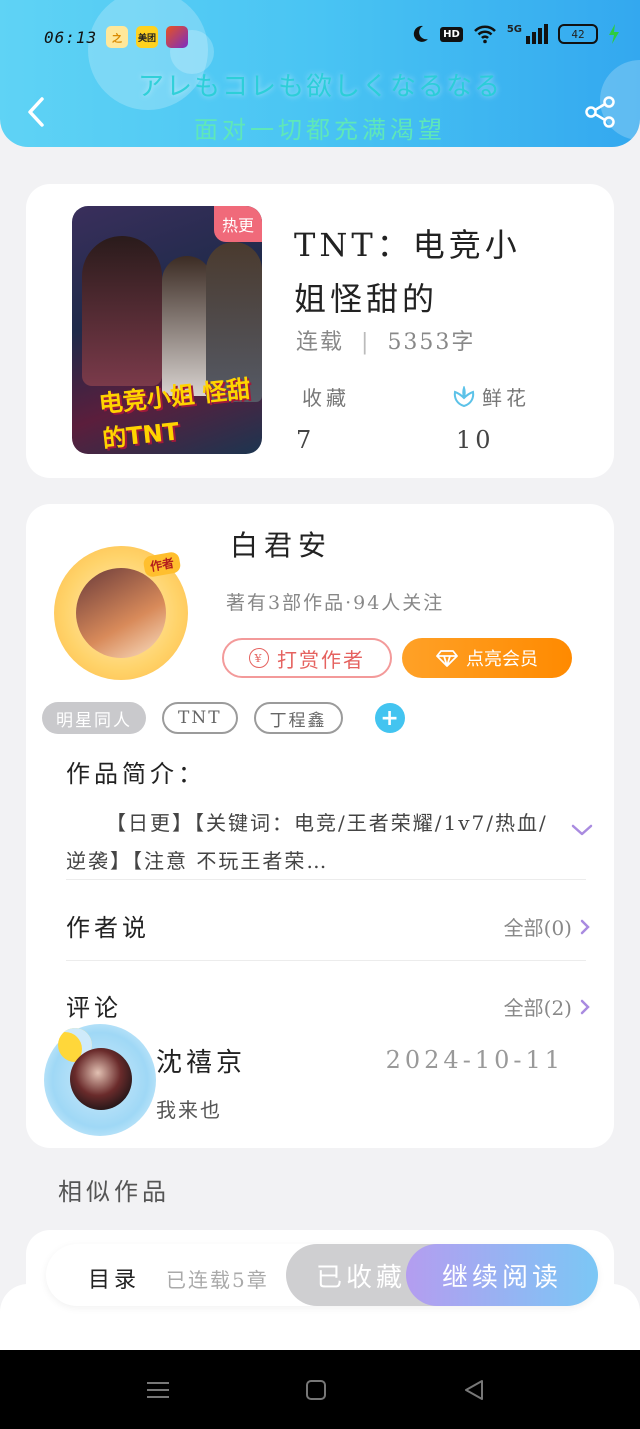 The width and height of the screenshot is (640, 1429). I want to click on flowers-label-group: 鲜花, so click(491, 396).